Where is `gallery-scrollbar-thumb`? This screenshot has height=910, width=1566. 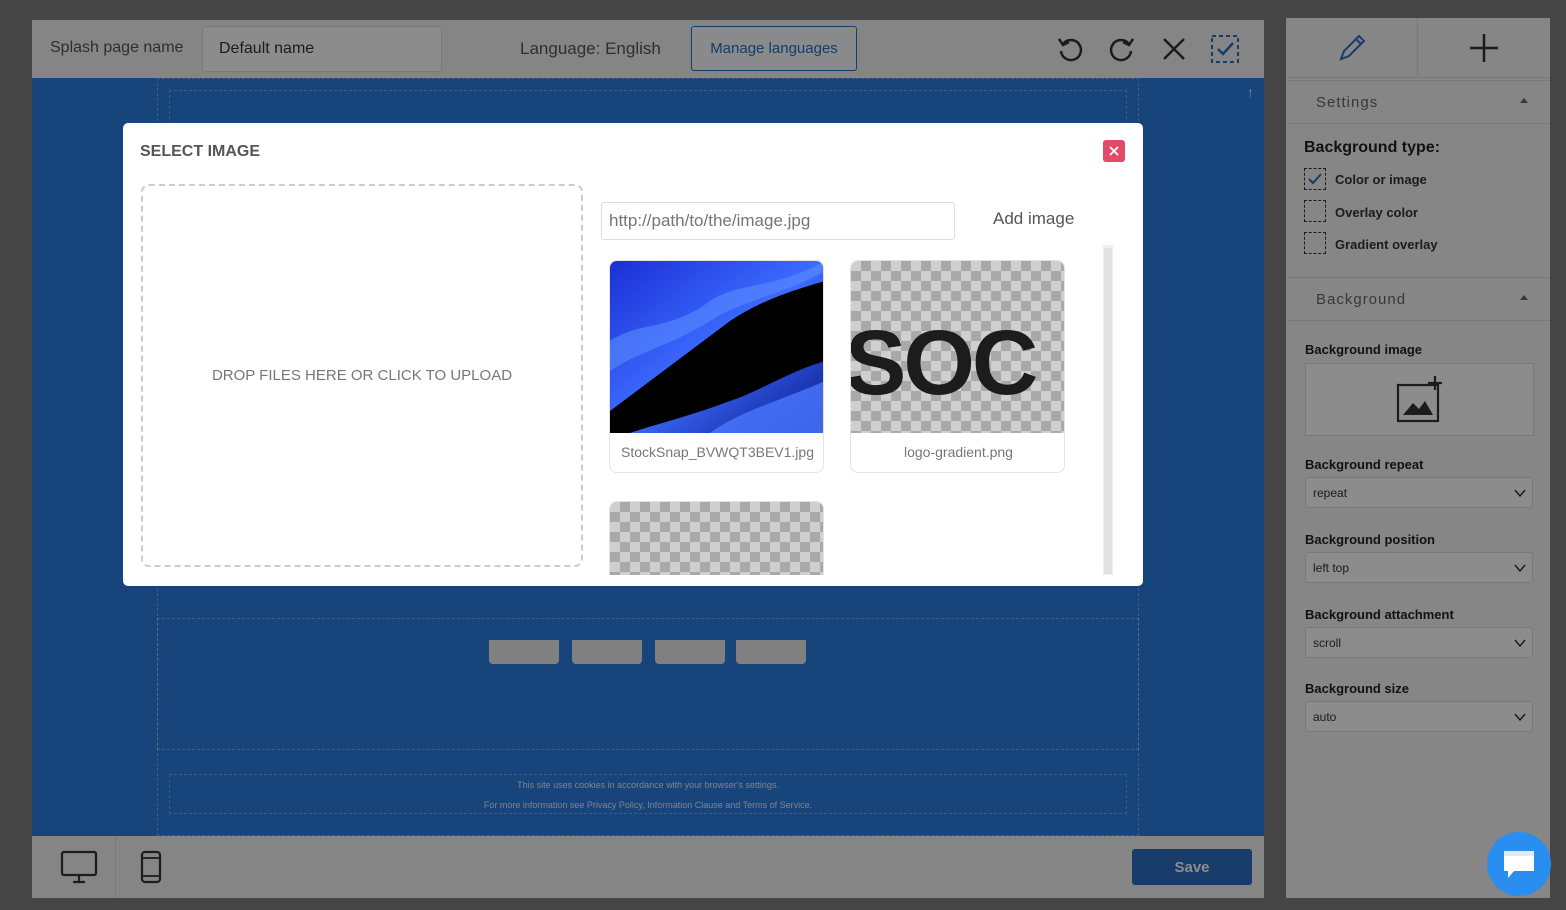
gallery-scrollbar-thumb is located at coordinates (1108, 411).